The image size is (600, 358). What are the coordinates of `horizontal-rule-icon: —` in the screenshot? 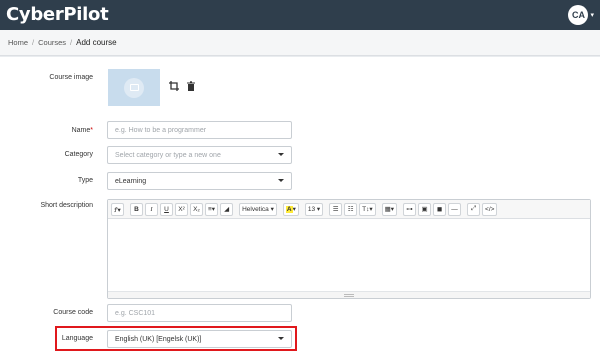 It's located at (455, 209).